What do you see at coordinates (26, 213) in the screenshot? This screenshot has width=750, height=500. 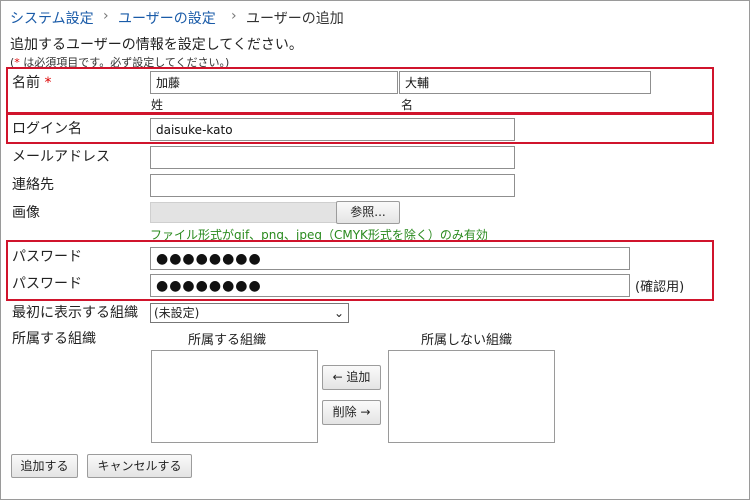 I see `image-label: 画像` at bounding box center [26, 213].